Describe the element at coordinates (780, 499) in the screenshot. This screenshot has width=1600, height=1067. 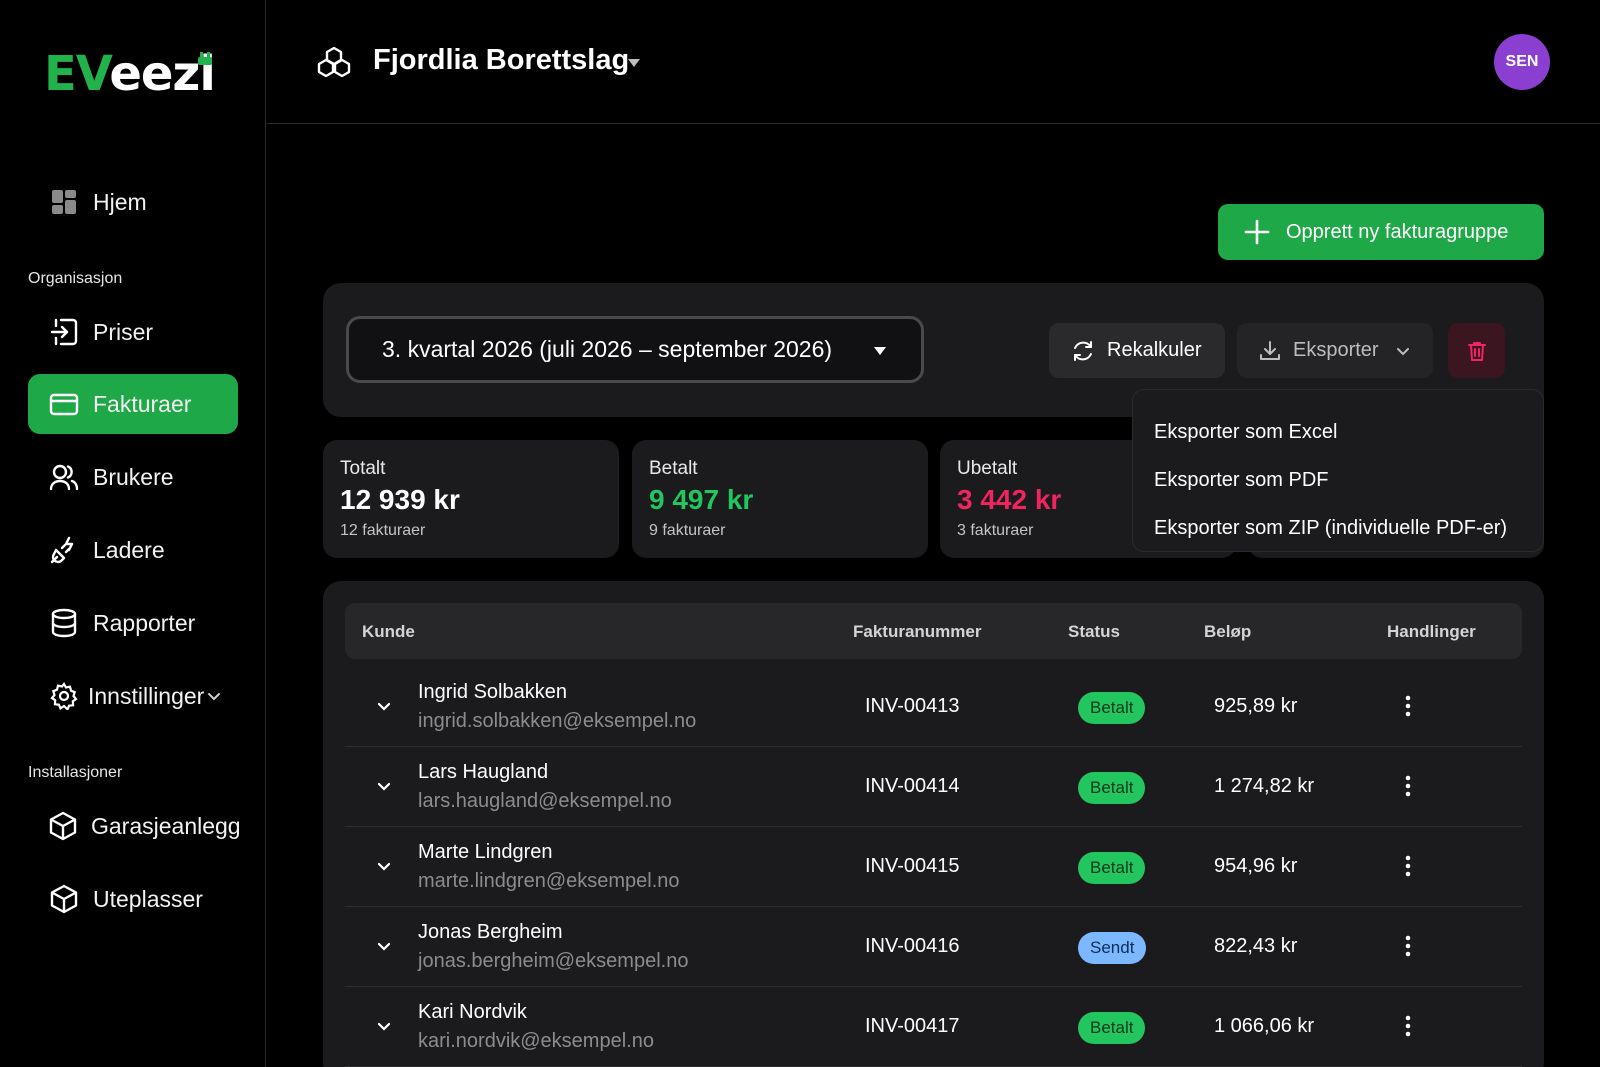
I see `stat-card-paid: Betalt 9 497 kr 9 fakturaer` at that location.